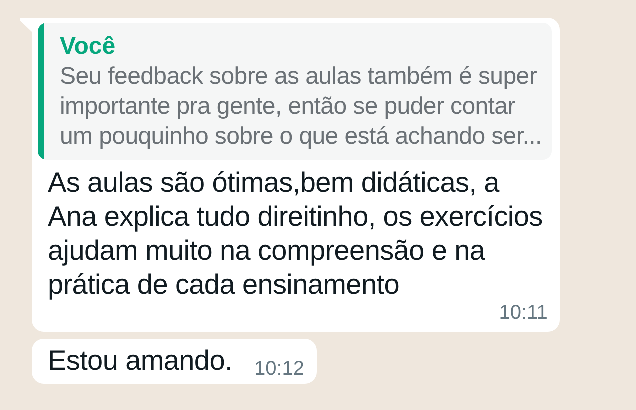 Image resolution: width=636 pixels, height=410 pixels. What do you see at coordinates (523, 313) in the screenshot?
I see `message-time: 10:11` at bounding box center [523, 313].